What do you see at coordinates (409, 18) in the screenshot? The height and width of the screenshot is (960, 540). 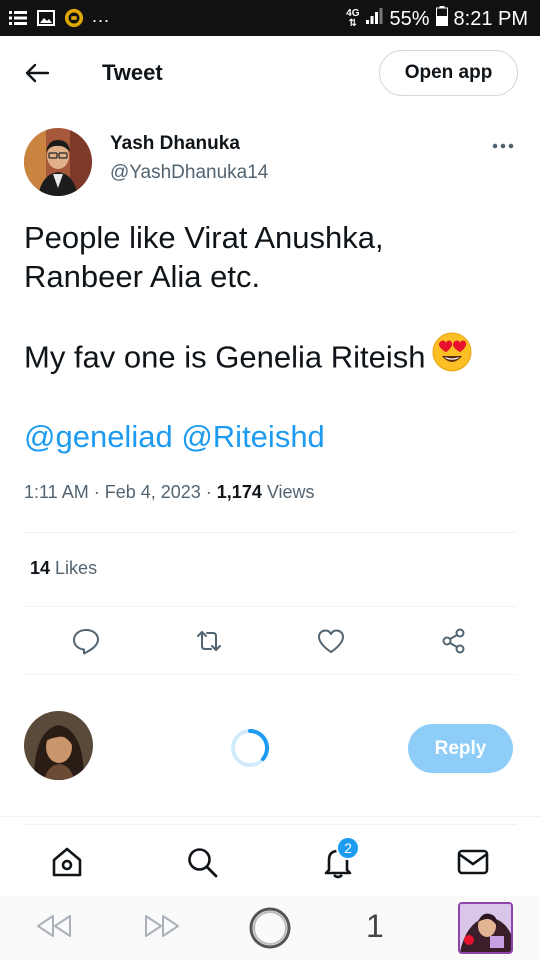 I see `battery-percent: 55%` at bounding box center [409, 18].